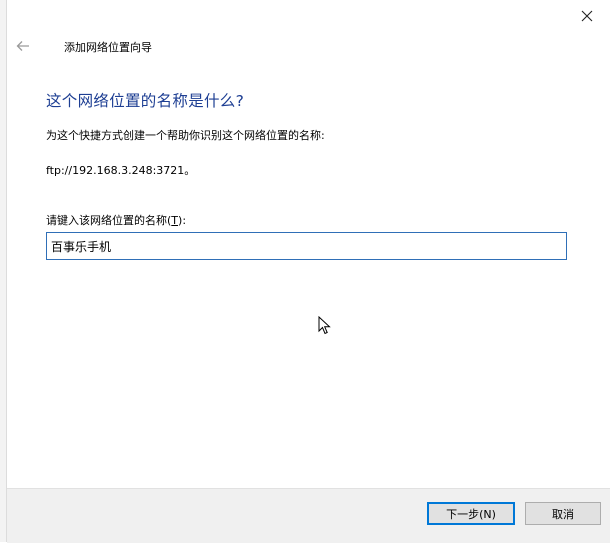 This screenshot has width=610, height=543. I want to click on back-button, so click(23, 46).